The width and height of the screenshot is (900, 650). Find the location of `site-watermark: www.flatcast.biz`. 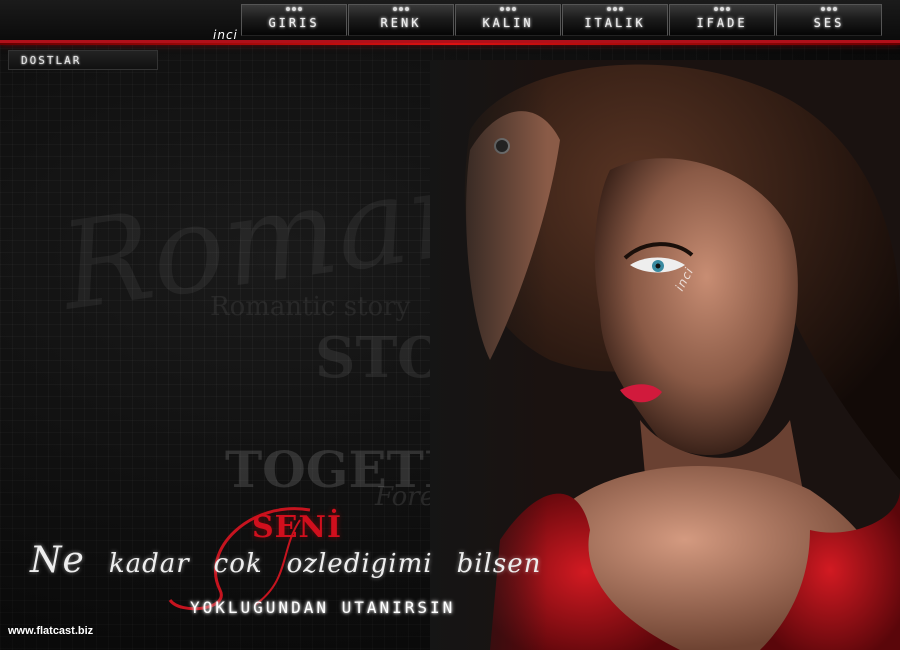

site-watermark: www.flatcast.biz is located at coordinates (51, 631).